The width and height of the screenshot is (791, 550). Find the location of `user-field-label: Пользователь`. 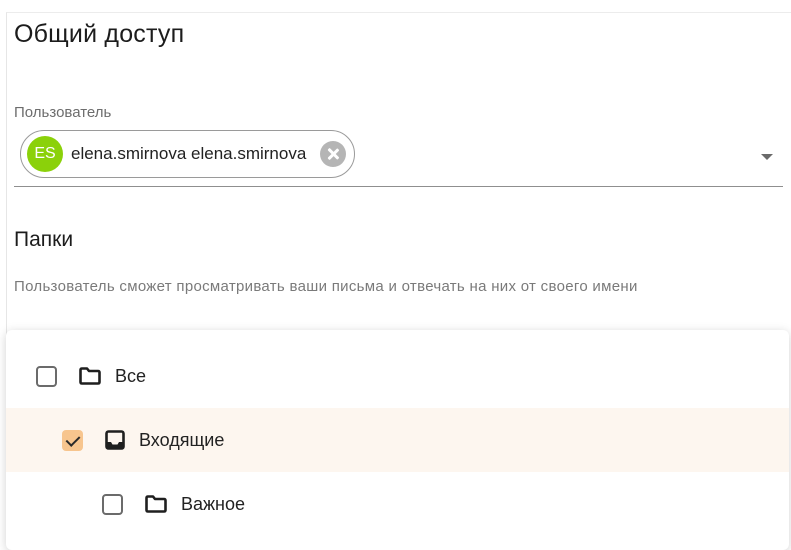

user-field-label: Пользователь is located at coordinates (63, 112).